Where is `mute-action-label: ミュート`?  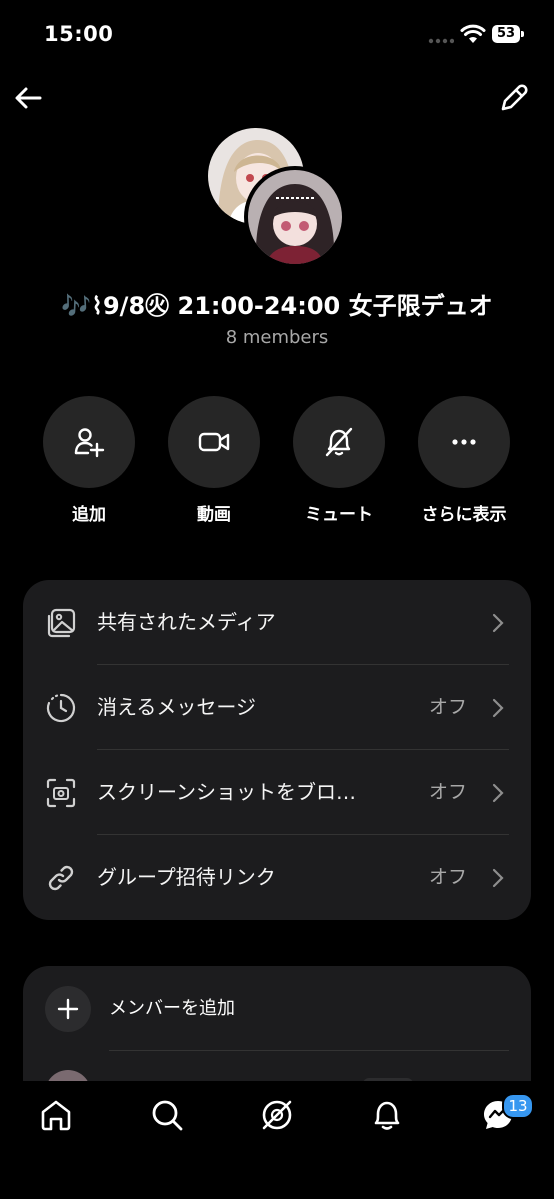
mute-action-label: ミュート is located at coordinates (339, 515).